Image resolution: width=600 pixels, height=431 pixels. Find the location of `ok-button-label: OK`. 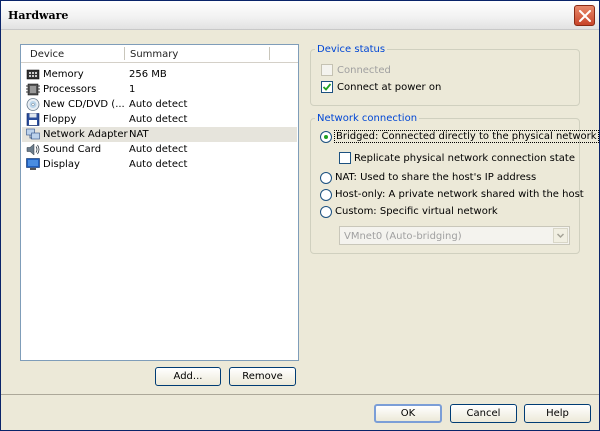

ok-button-label: OK is located at coordinates (408, 413).